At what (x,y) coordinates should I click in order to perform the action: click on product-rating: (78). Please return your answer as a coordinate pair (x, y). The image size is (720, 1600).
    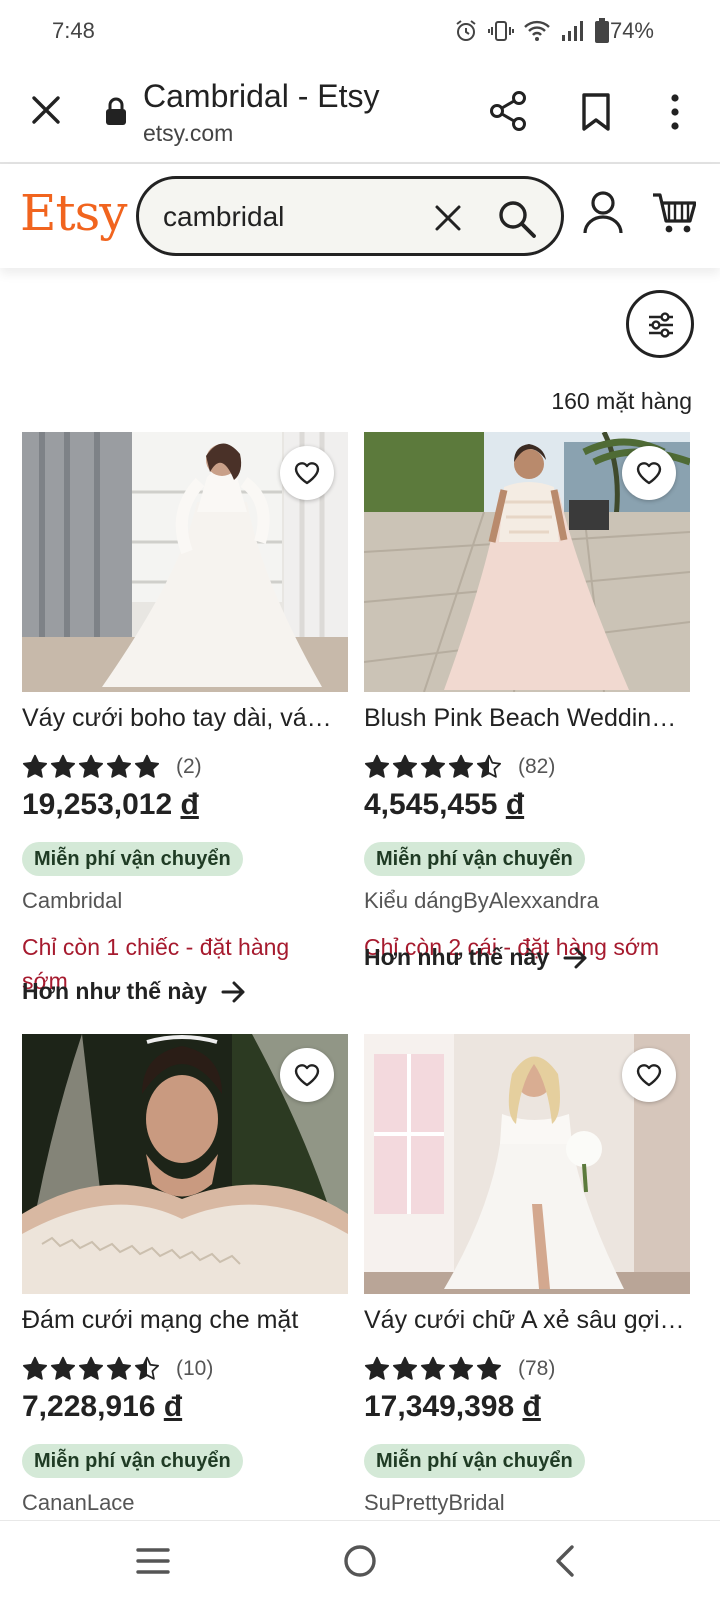
    Looking at the image, I should click on (459, 1369).